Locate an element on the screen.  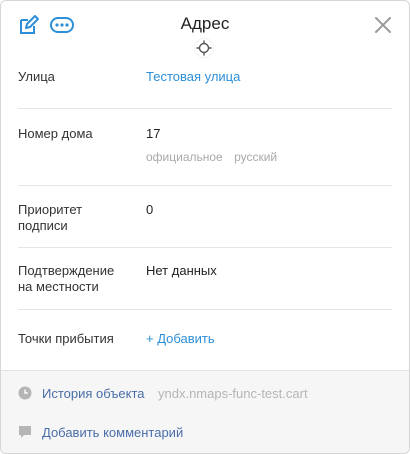
house-label: Номер дома is located at coordinates (55, 133).